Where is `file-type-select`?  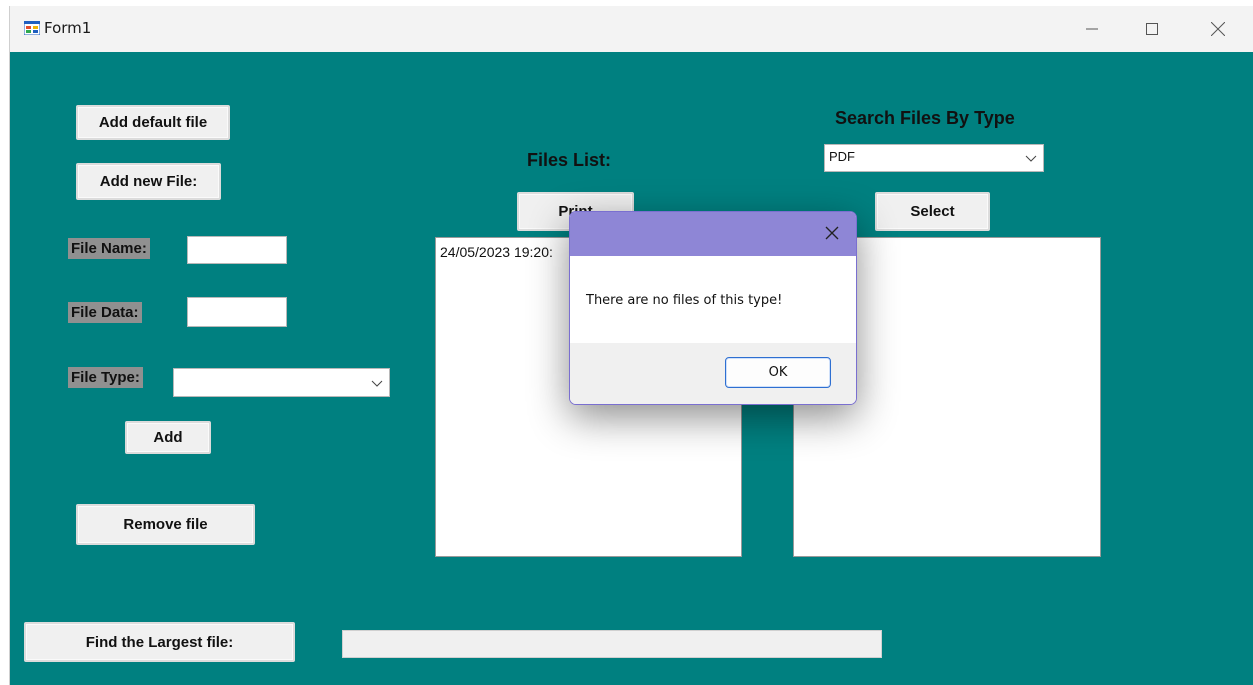 file-type-select is located at coordinates (281, 382).